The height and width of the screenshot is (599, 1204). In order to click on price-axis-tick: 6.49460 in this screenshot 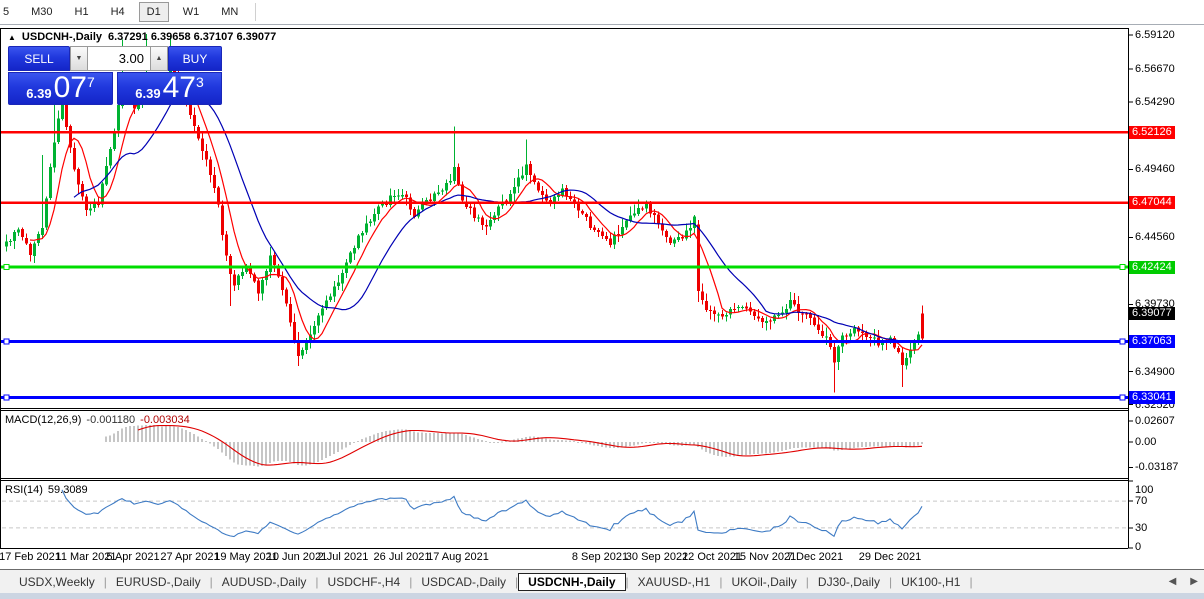, I will do `click(1155, 169)`.